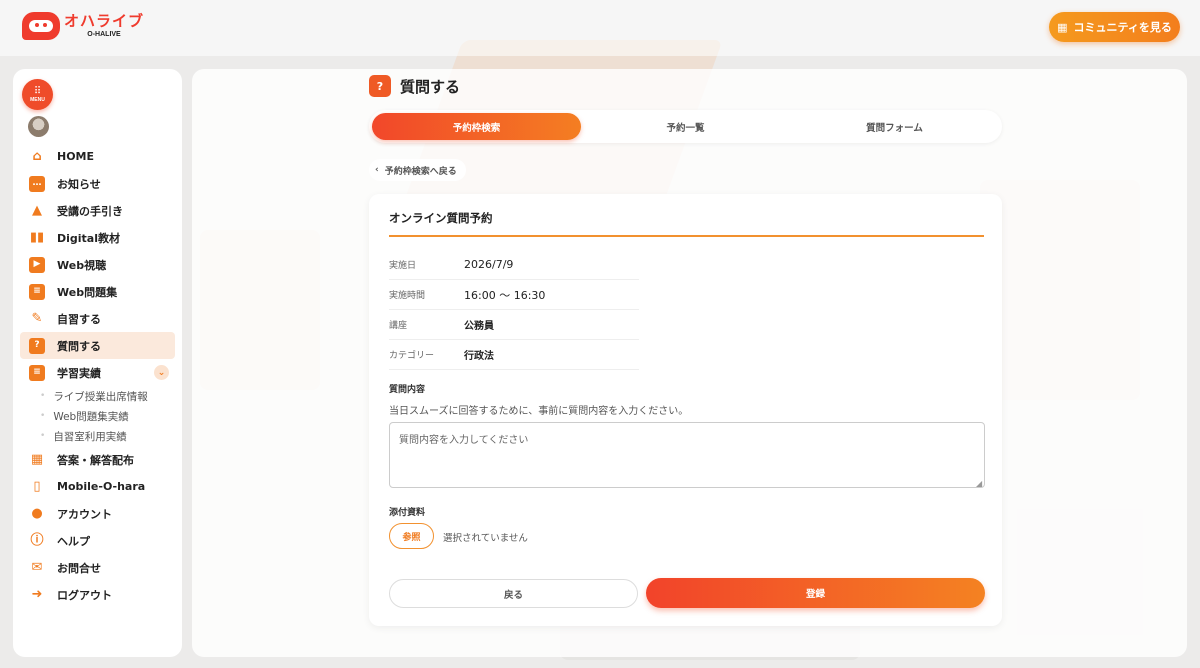 This screenshot has height=668, width=1200. What do you see at coordinates (407, 296) in the screenshot?
I see `info-label: 実施時間` at bounding box center [407, 296].